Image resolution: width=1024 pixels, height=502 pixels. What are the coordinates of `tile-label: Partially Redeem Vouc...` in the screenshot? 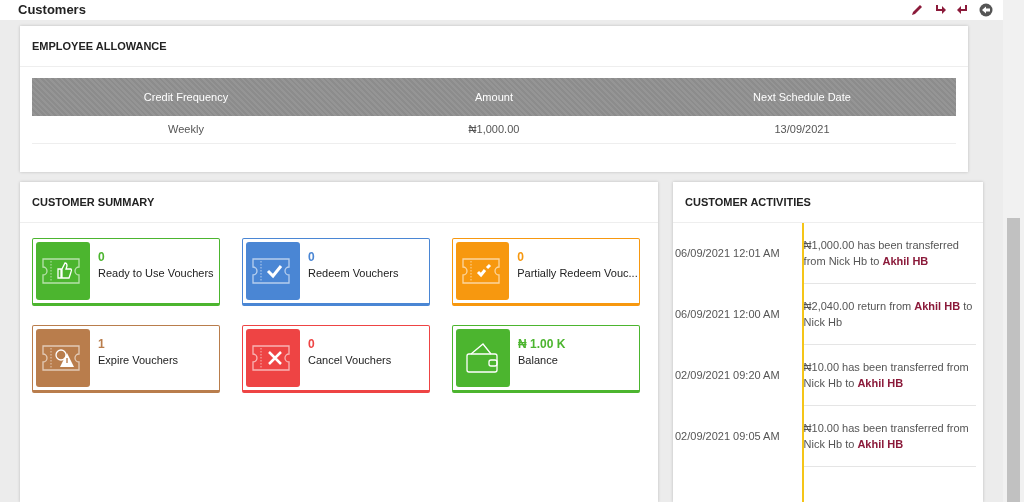 It's located at (576, 273).